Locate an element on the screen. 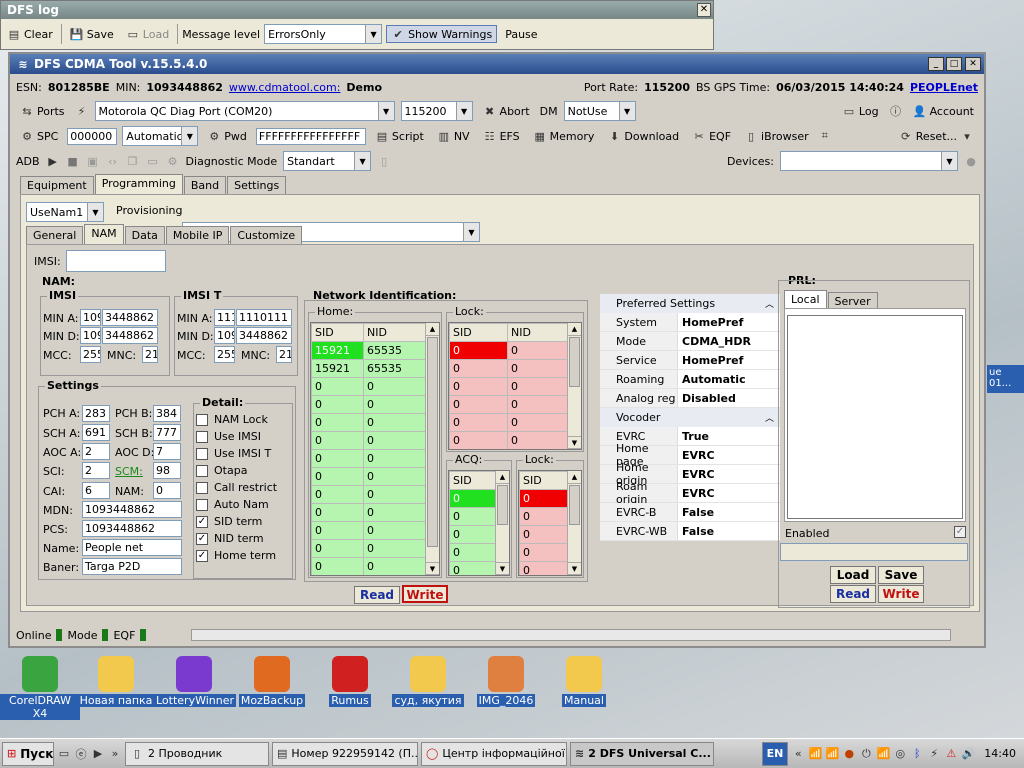  screenshot-icon: ▣ is located at coordinates (93, 161).